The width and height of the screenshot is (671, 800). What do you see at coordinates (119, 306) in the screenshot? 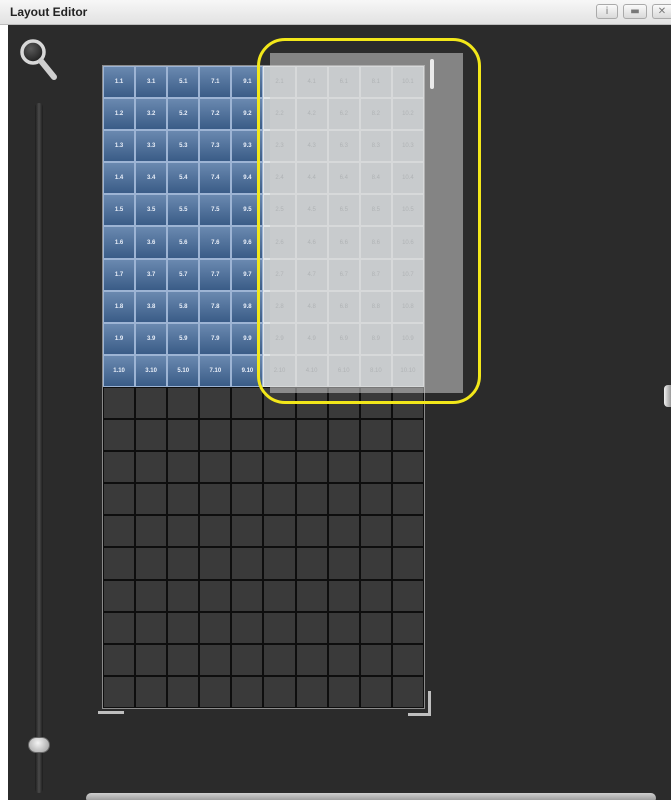
I see `fixture-cell: 1.8` at bounding box center [119, 306].